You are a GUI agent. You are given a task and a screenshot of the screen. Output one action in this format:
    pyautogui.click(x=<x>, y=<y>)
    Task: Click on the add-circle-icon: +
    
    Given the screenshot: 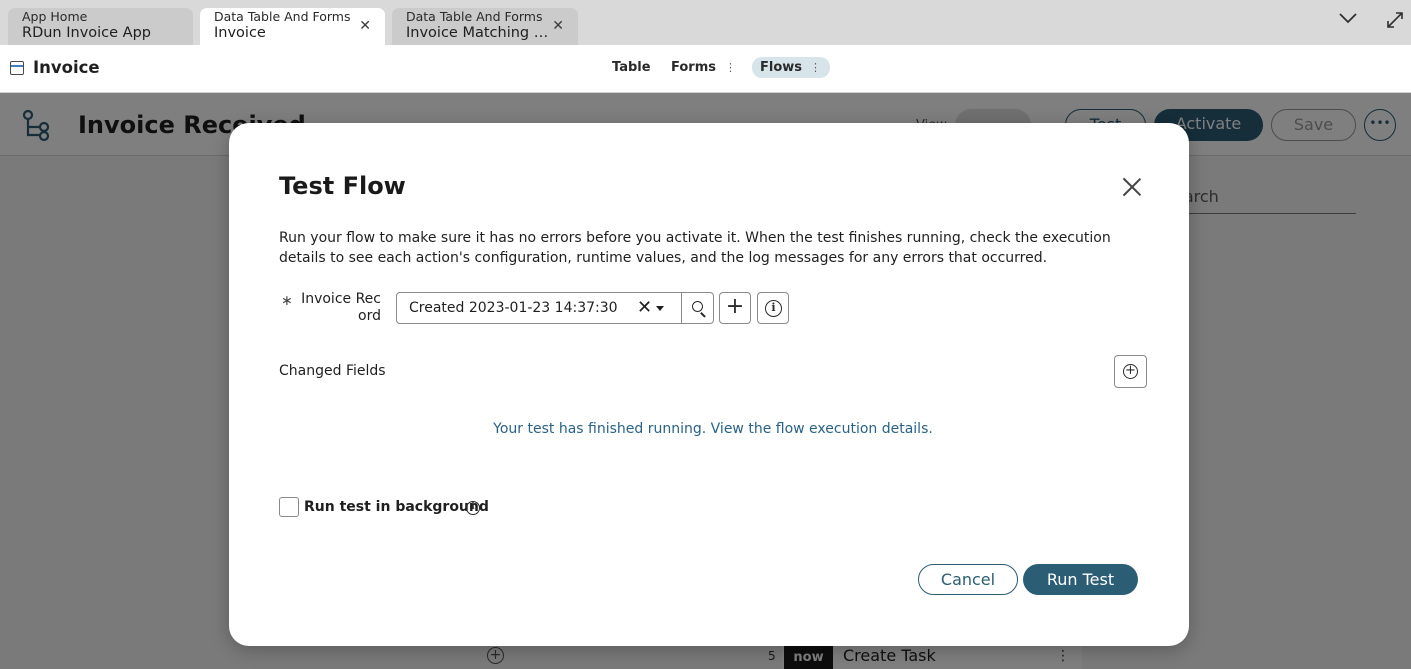 What is the action you would take?
    pyautogui.click(x=1130, y=371)
    